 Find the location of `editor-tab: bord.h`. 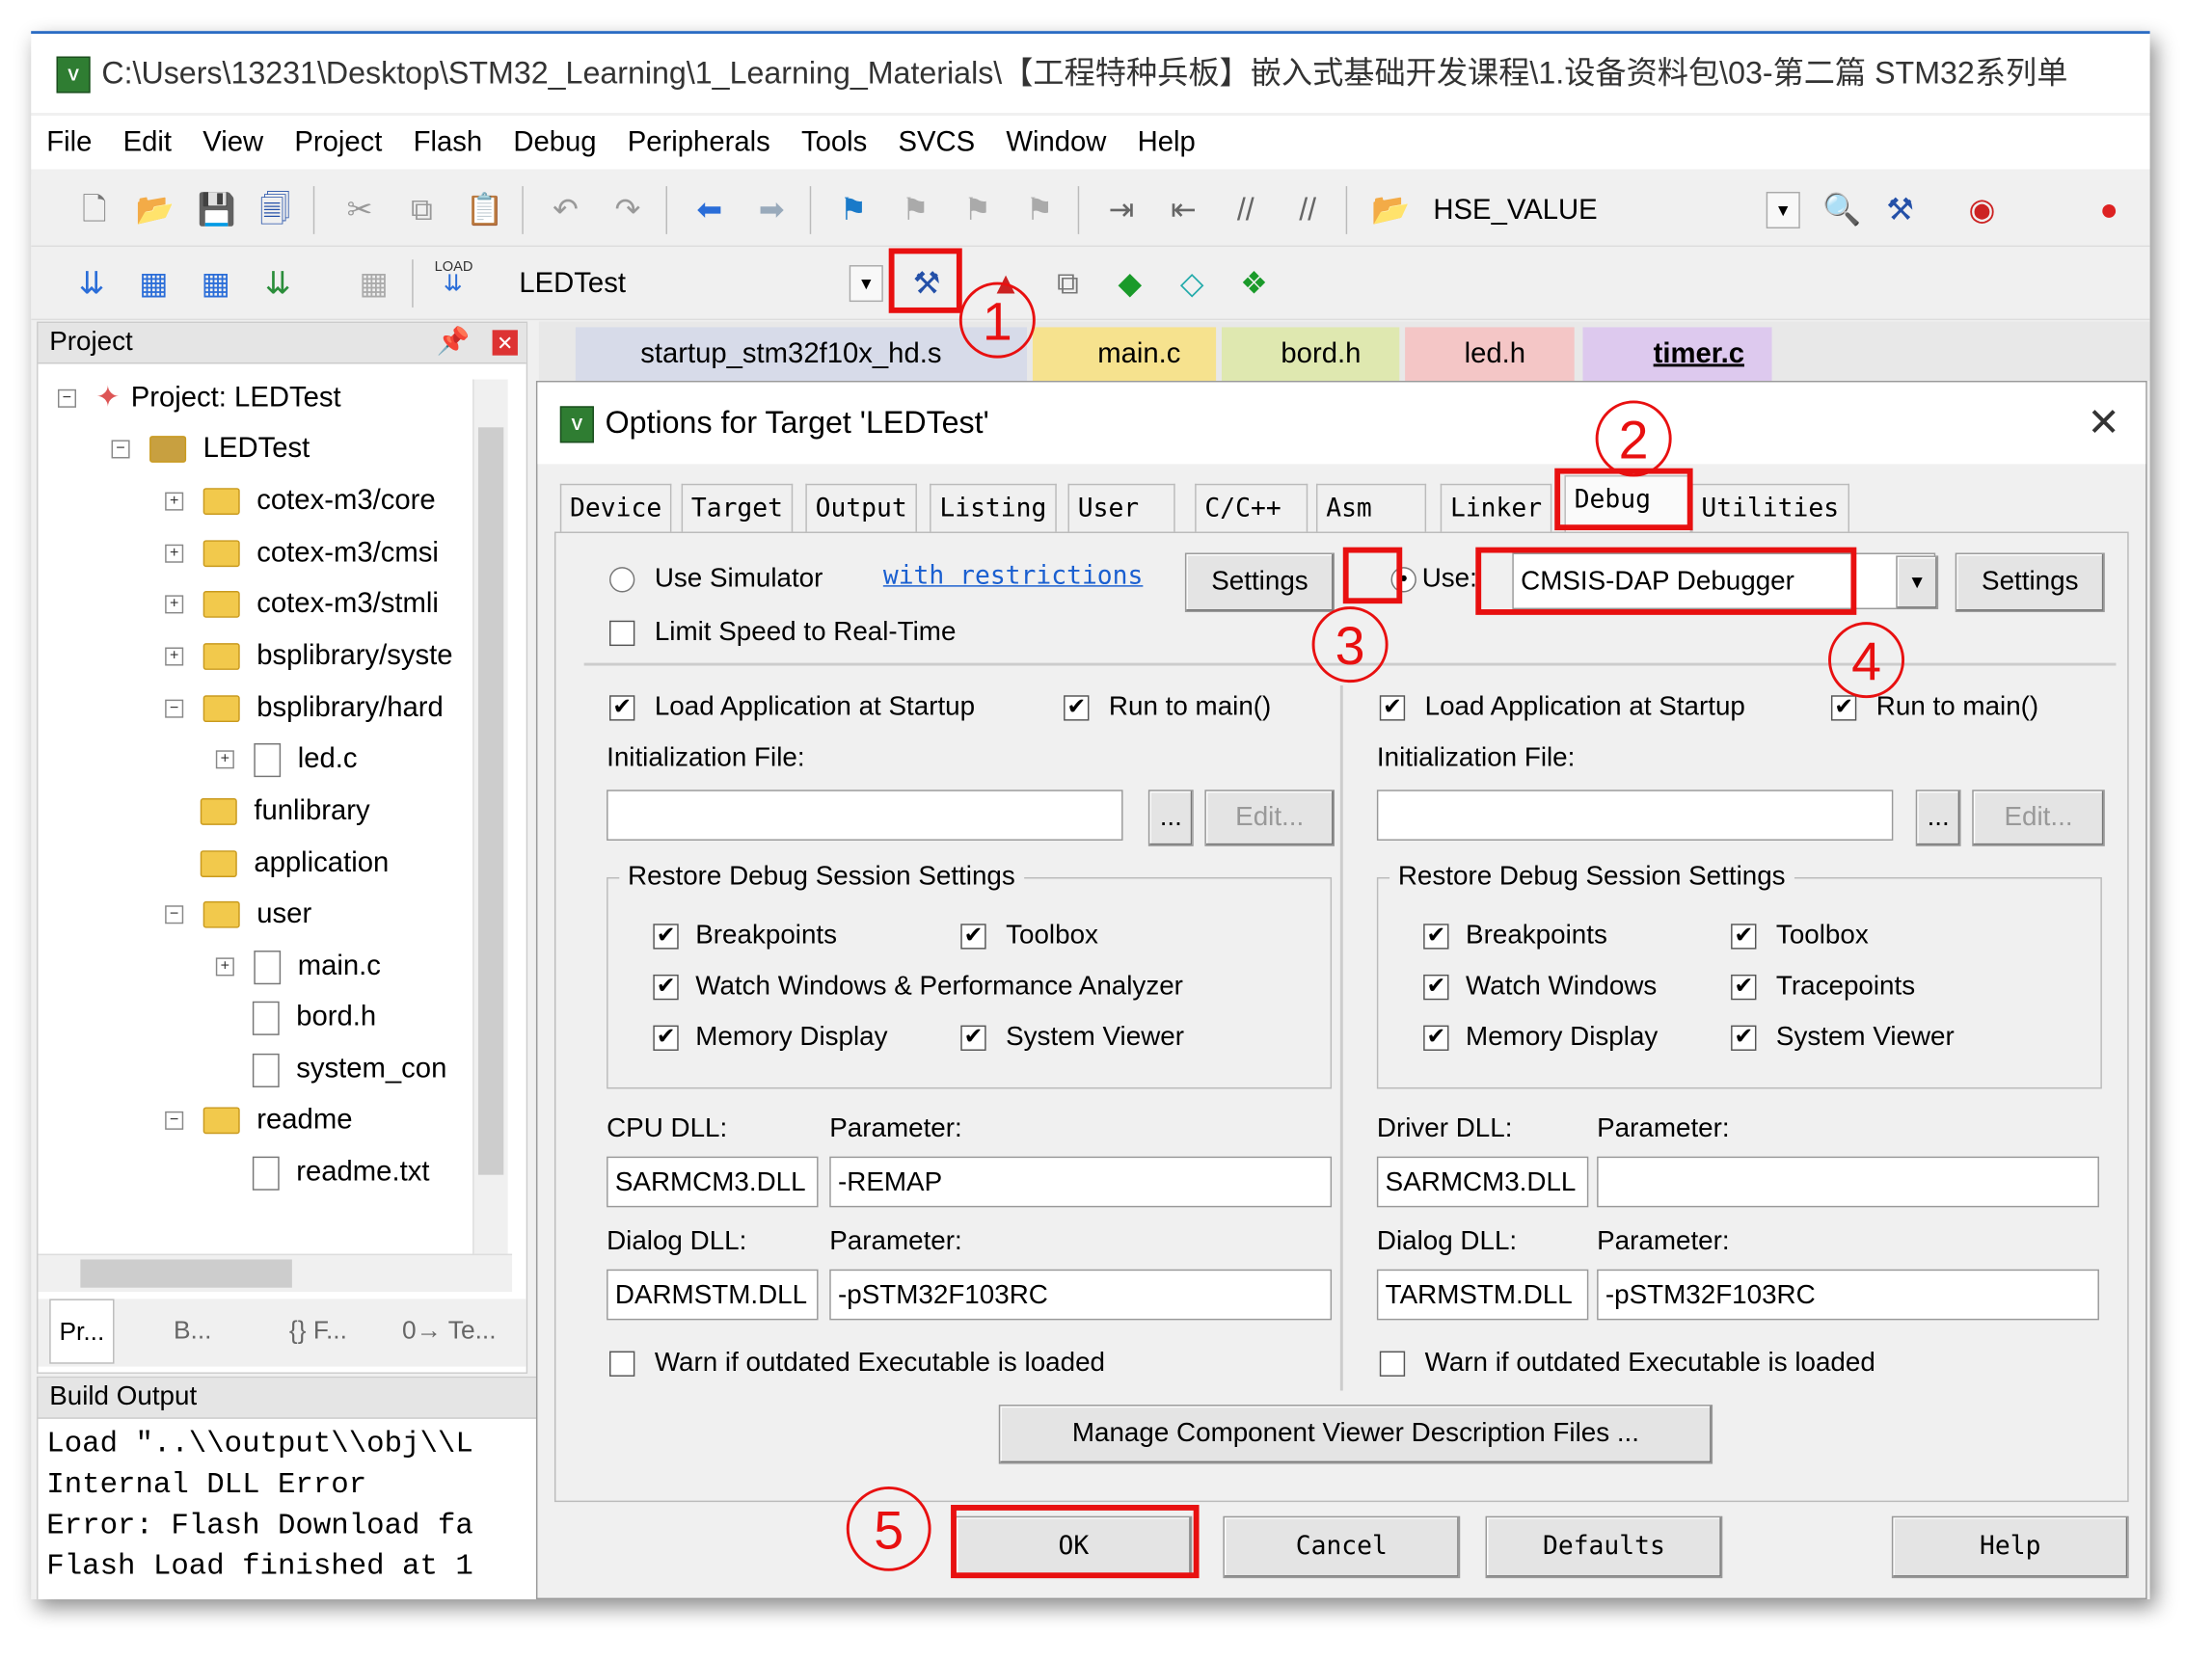

editor-tab: bord.h is located at coordinates (1310, 354).